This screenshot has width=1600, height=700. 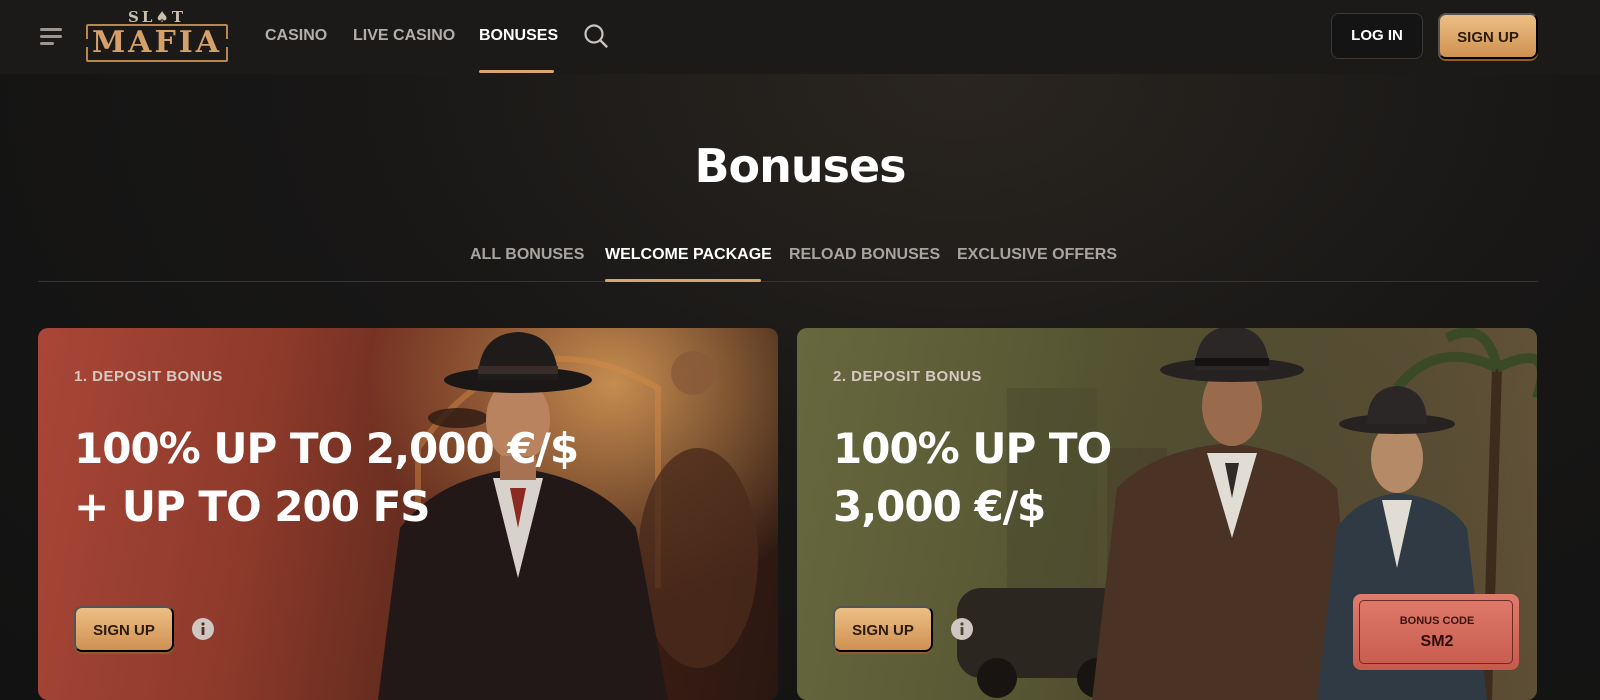 I want to click on signup-button: SIGN UP, so click(x=1488, y=36).